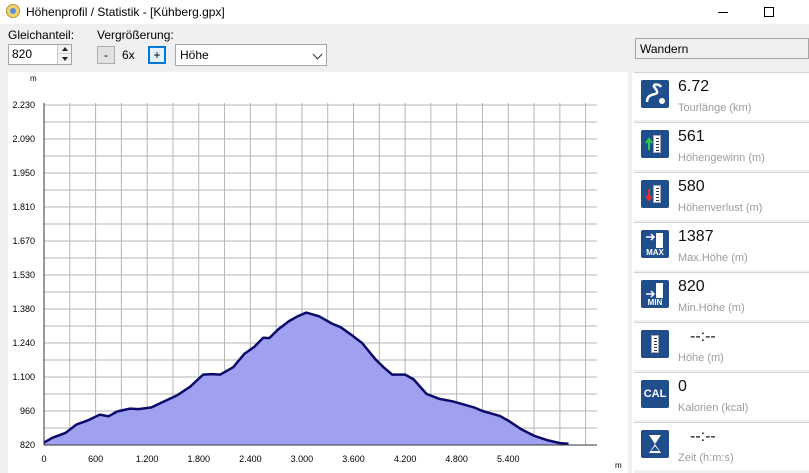  Describe the element at coordinates (95, 459) in the screenshot. I see `x-tick-label: 600` at that location.